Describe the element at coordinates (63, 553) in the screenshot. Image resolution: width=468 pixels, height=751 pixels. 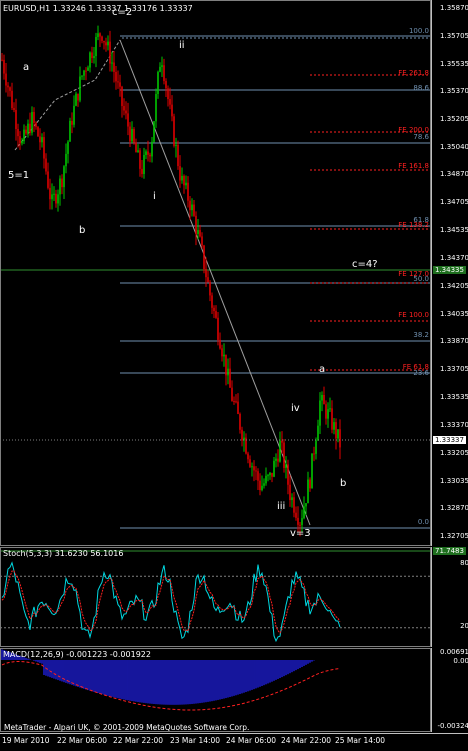
I see `stochastic-header: Stoch(5,3,3) 31.6230 56.1016` at that location.